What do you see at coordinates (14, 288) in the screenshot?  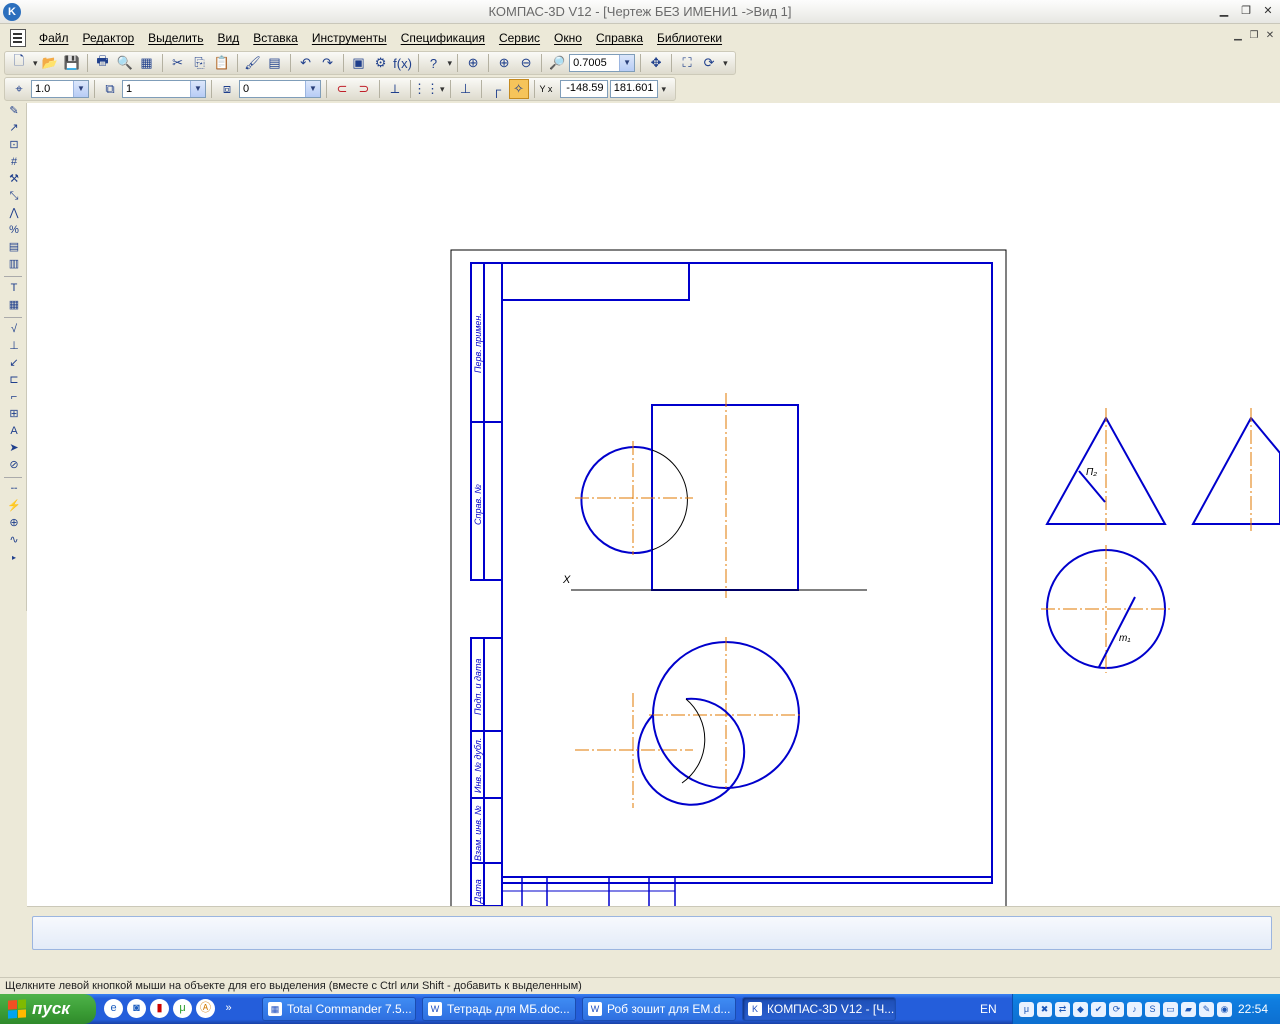 I see `text-input-icon: T` at bounding box center [14, 288].